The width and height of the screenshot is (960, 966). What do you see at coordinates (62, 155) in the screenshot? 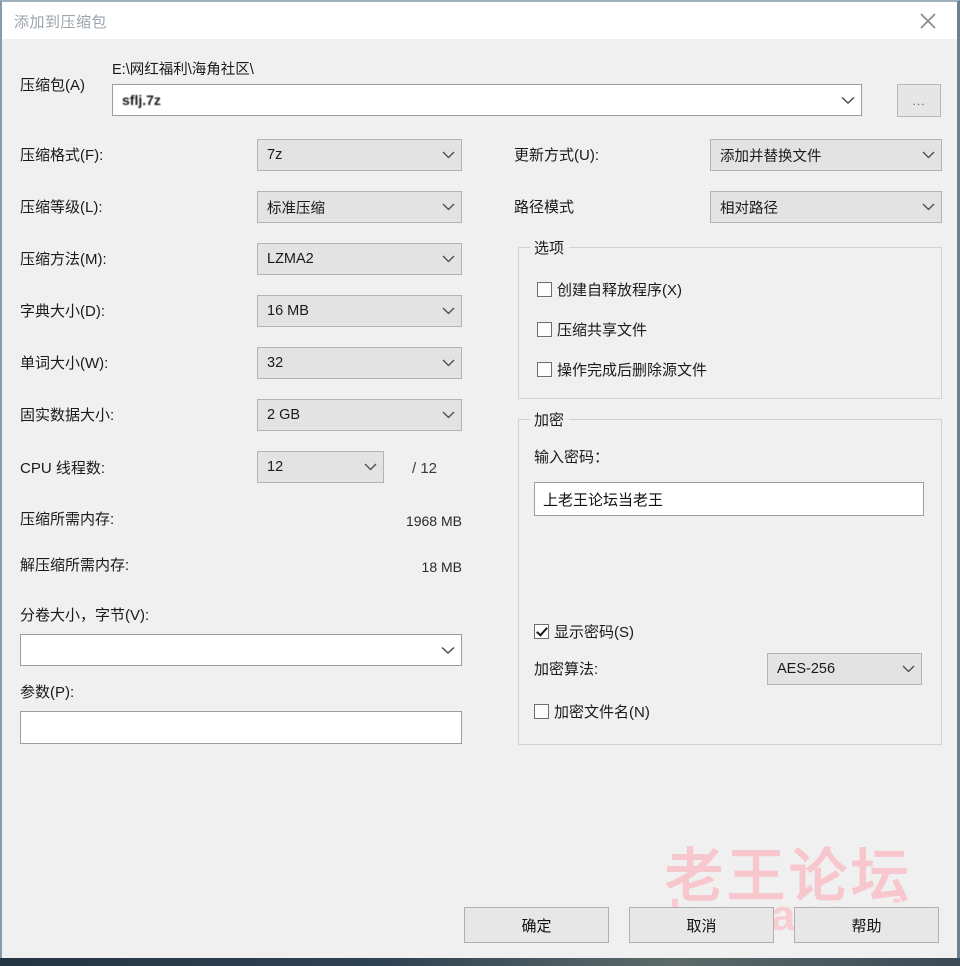
I see `compression-format-label: 压缩格式(F):` at bounding box center [62, 155].